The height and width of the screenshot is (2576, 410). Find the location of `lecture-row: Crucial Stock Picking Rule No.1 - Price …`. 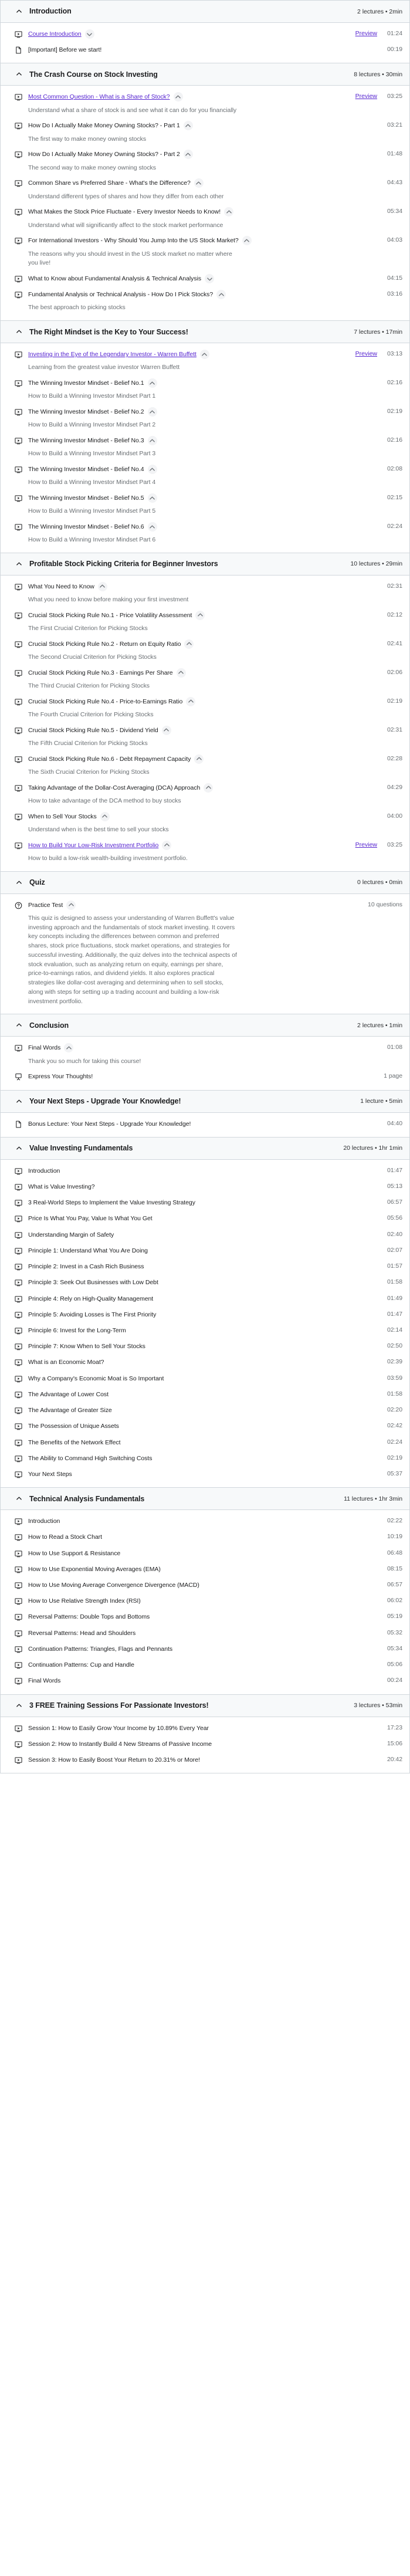

lecture-row: Crucial Stock Picking Rule No.1 - Price … is located at coordinates (205, 616).